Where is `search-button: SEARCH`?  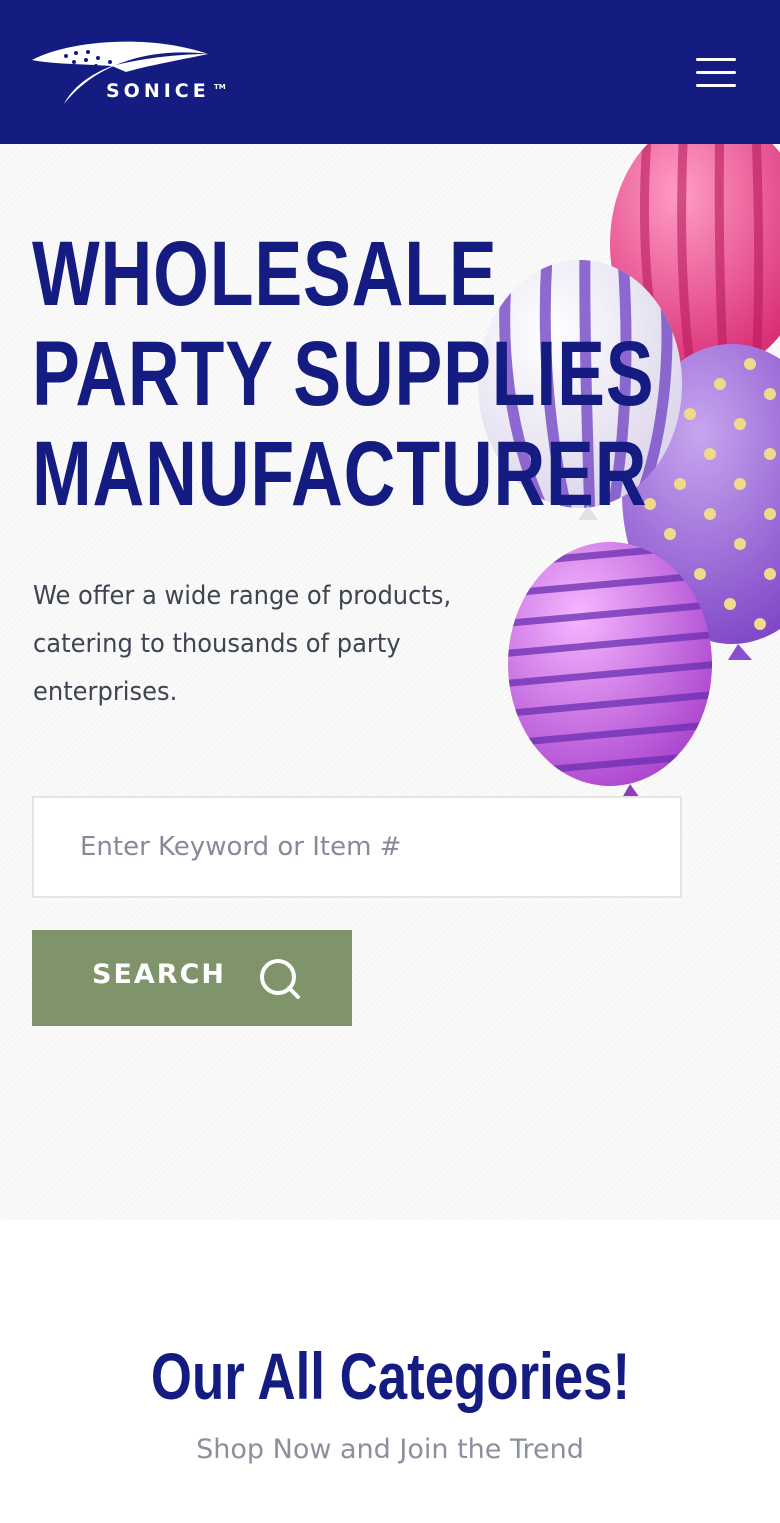
search-button: SEARCH is located at coordinates (192, 978).